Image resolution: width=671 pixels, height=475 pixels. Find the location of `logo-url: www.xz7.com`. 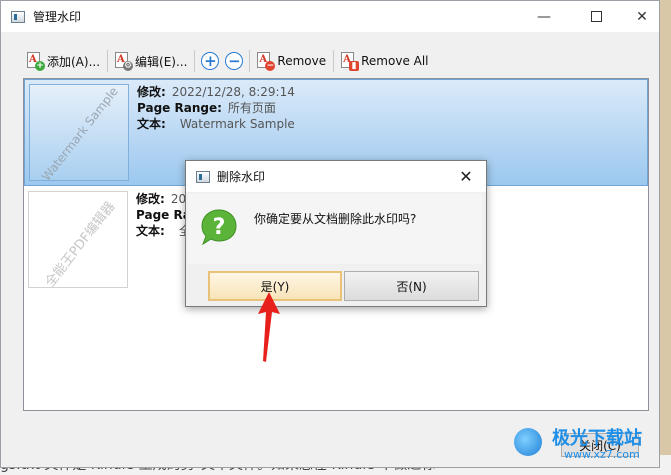

logo-url: www.xz7.com is located at coordinates (602, 454).